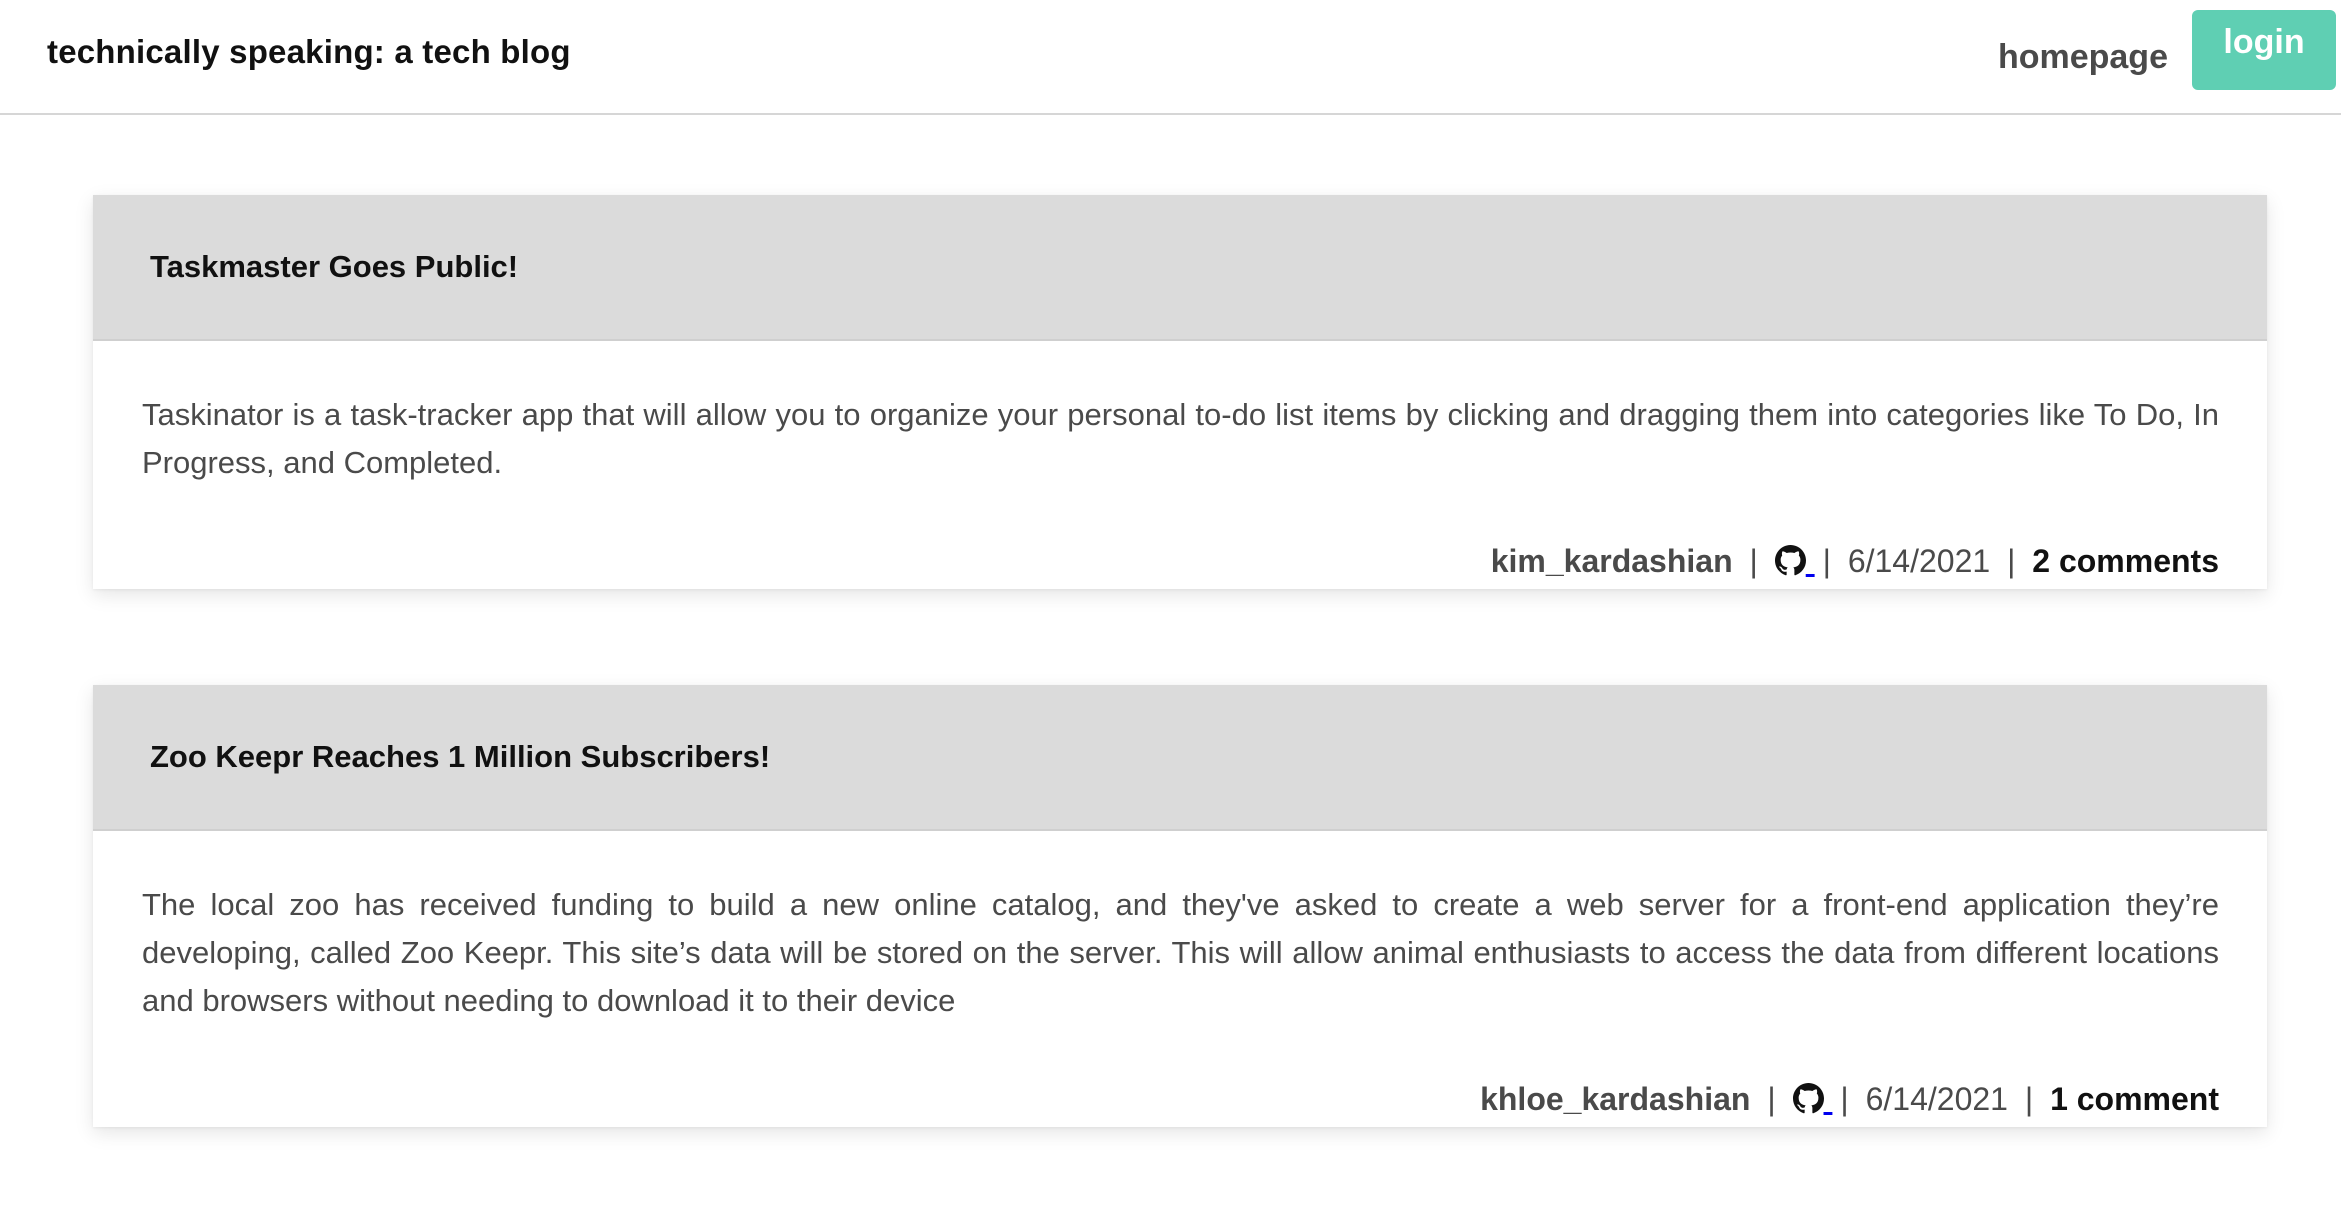 This screenshot has height=1223, width=2341. I want to click on login-button: login, so click(2264, 50).